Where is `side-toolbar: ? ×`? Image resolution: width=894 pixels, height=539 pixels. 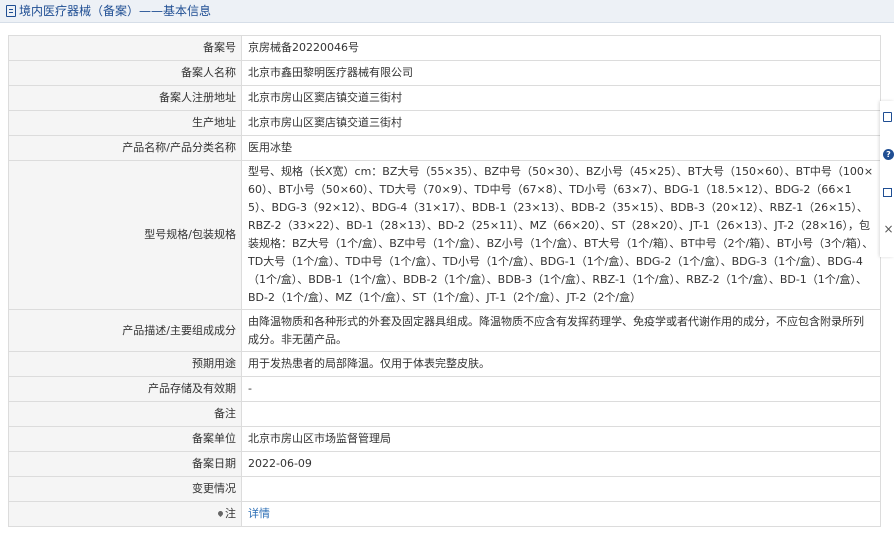 side-toolbar: ? × is located at coordinates (887, 179).